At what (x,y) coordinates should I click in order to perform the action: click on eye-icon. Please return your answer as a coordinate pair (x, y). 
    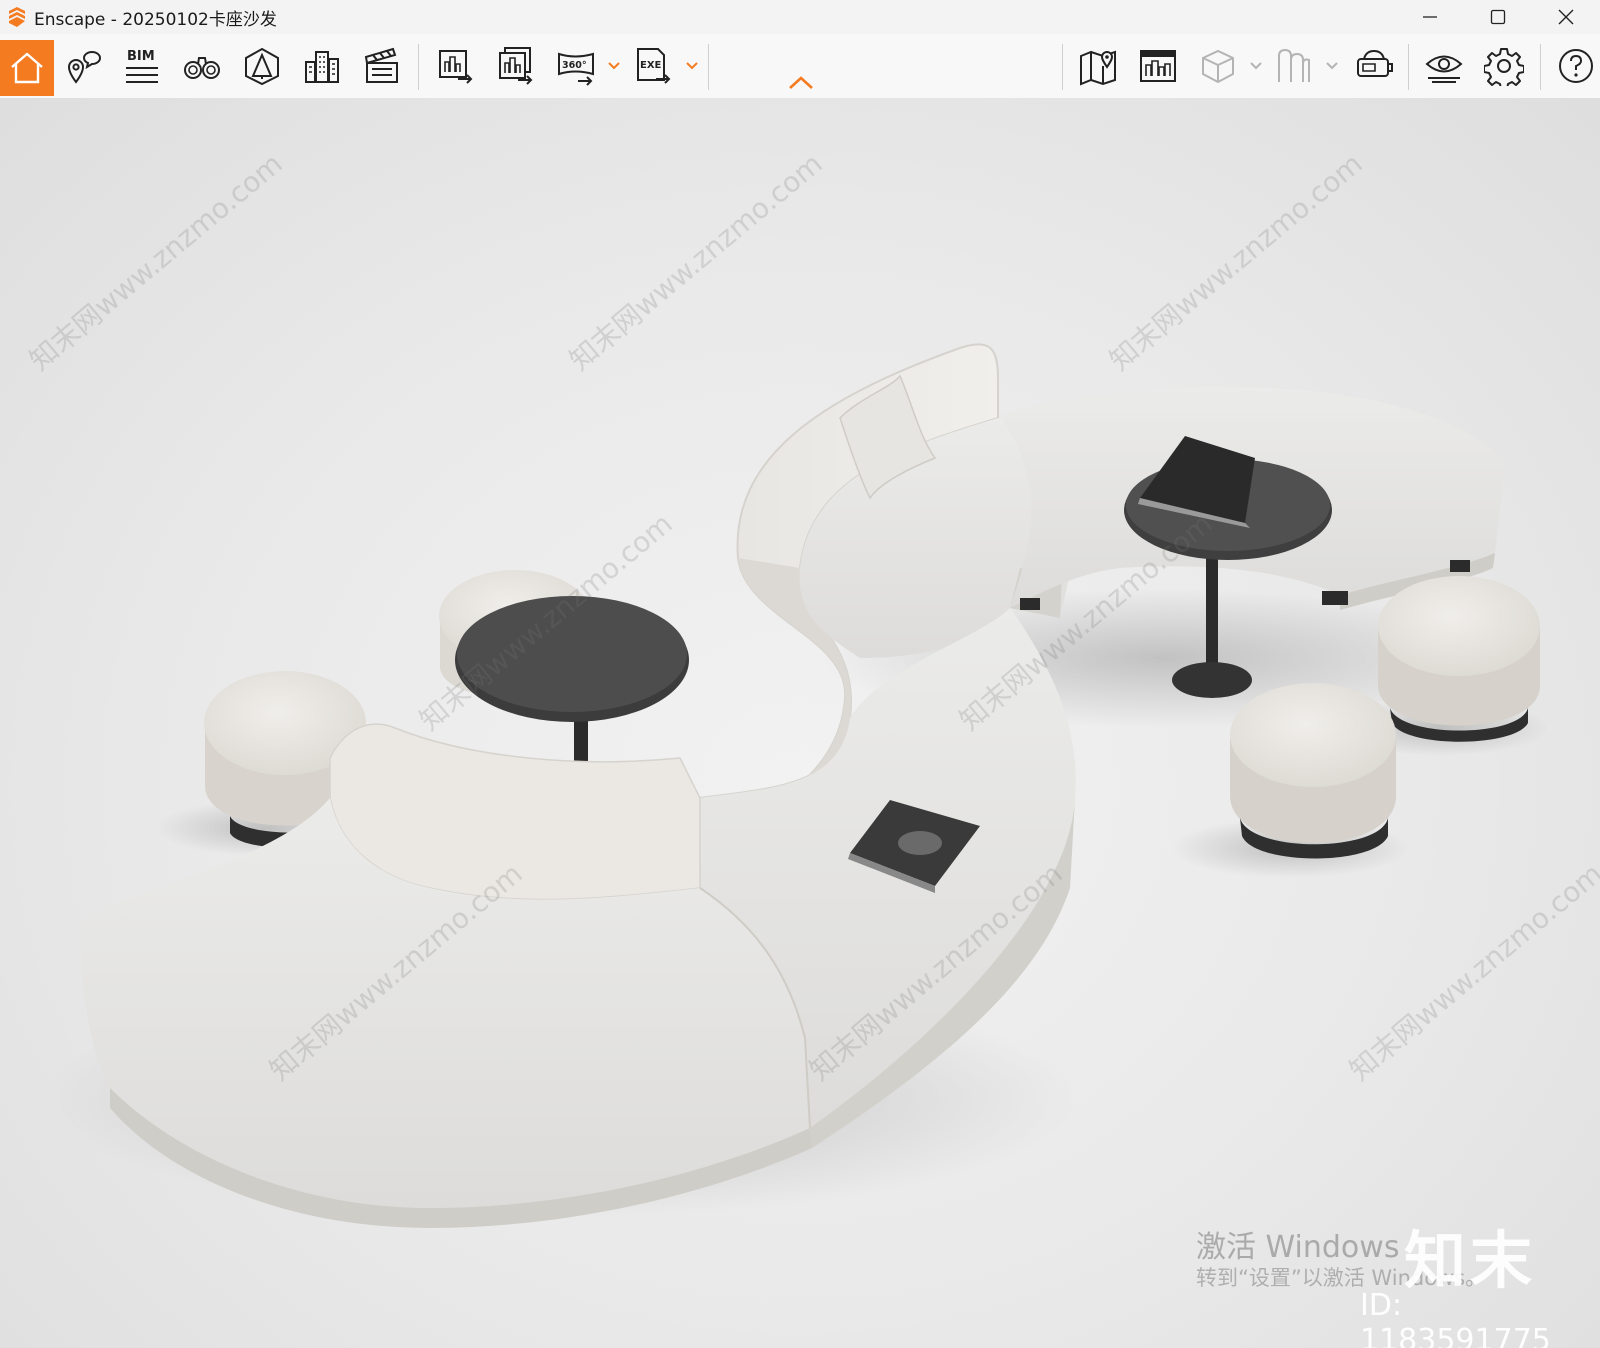
    Looking at the image, I should click on (1444, 69).